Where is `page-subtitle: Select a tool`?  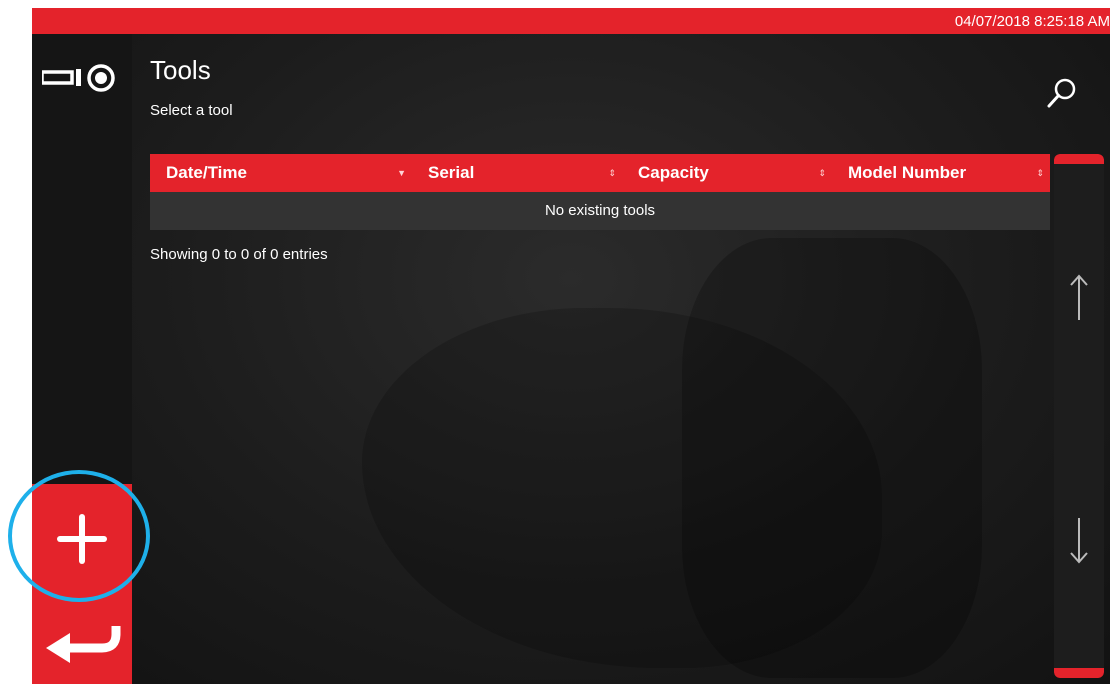 page-subtitle: Select a tool is located at coordinates (191, 110).